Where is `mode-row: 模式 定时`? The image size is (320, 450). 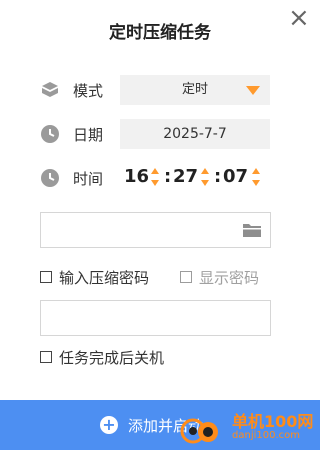
mode-row: 模式 定时 is located at coordinates (160, 90).